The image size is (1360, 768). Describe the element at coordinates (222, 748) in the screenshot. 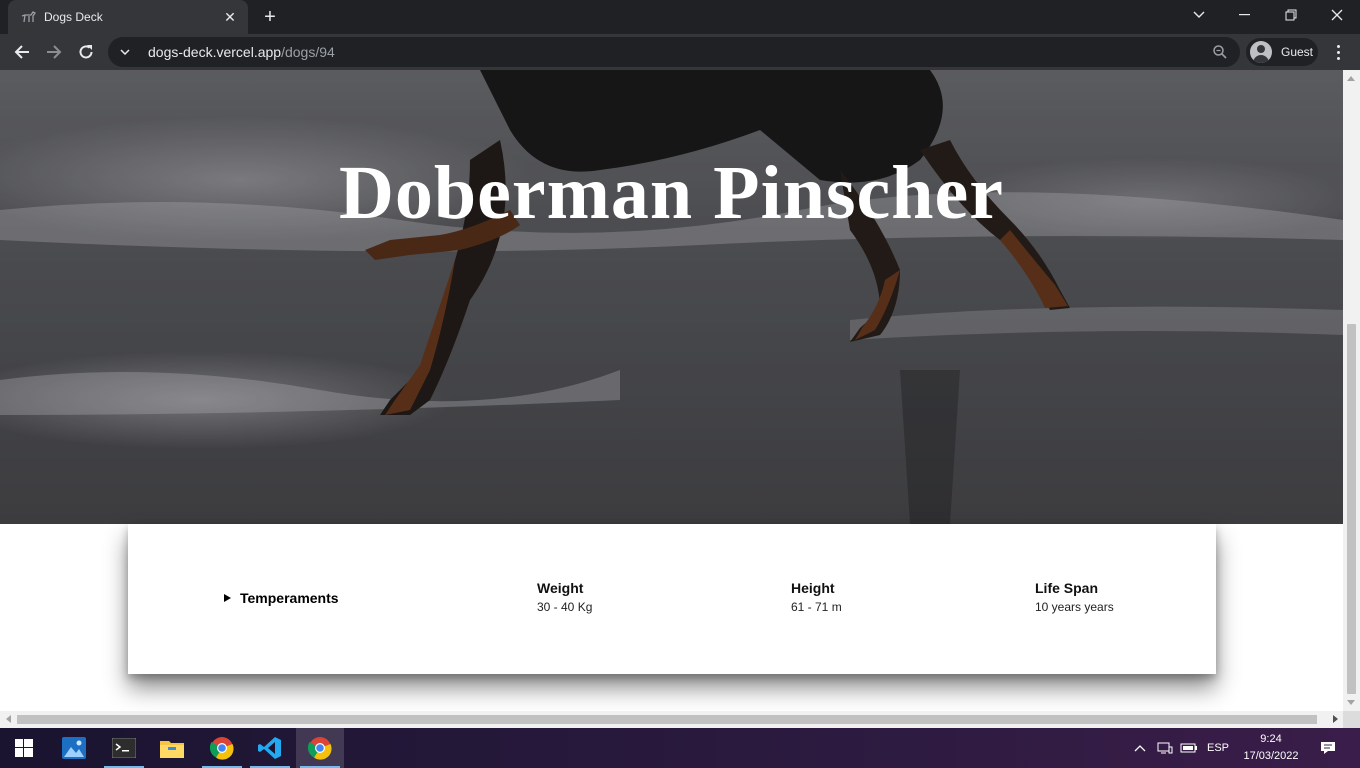

I see `chrome-icon` at that location.